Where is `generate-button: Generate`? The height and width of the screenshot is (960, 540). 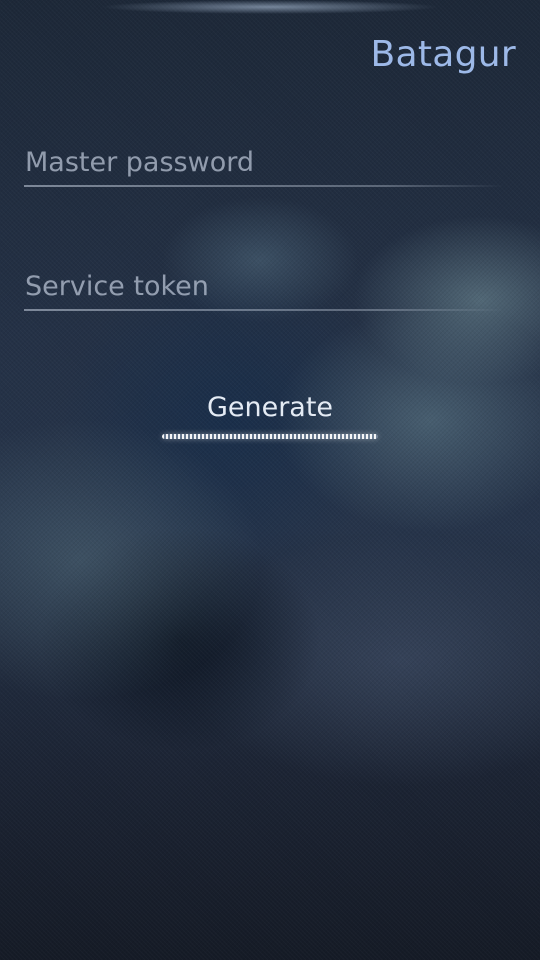
generate-button: Generate is located at coordinates (270, 418).